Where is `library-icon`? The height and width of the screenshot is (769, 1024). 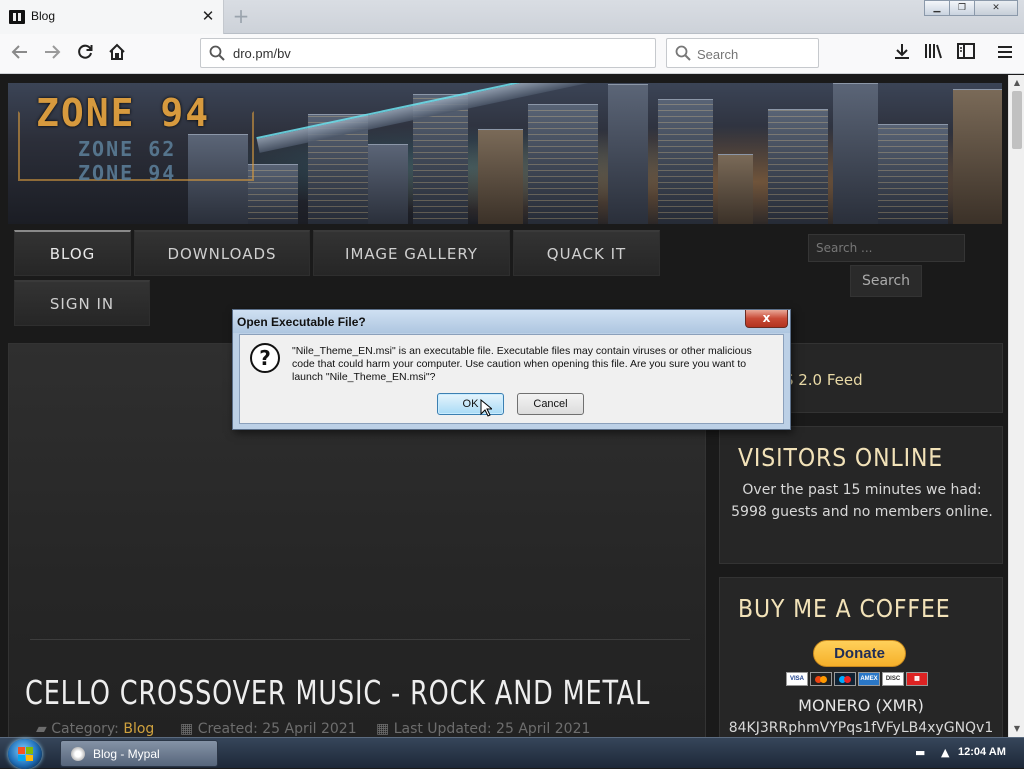
library-icon is located at coordinates (934, 54).